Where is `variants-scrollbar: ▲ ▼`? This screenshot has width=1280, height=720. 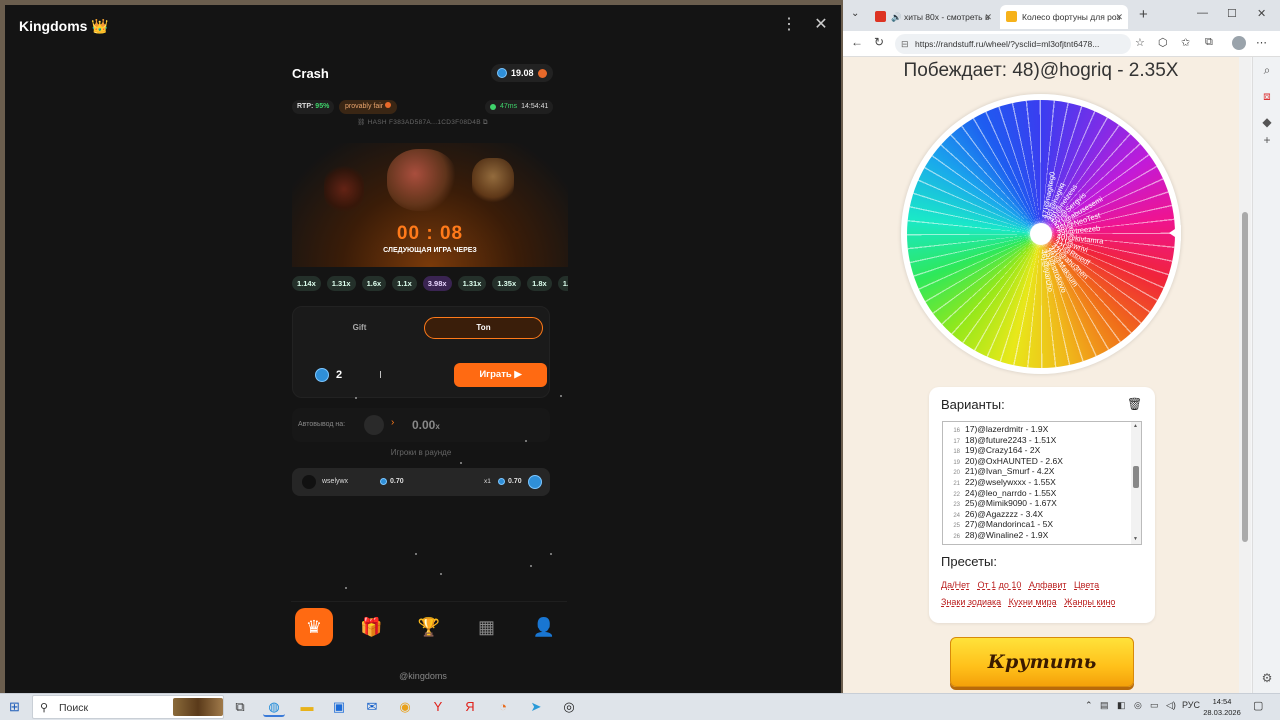
variants-scrollbar: ▲ ▼ is located at coordinates (1136, 483).